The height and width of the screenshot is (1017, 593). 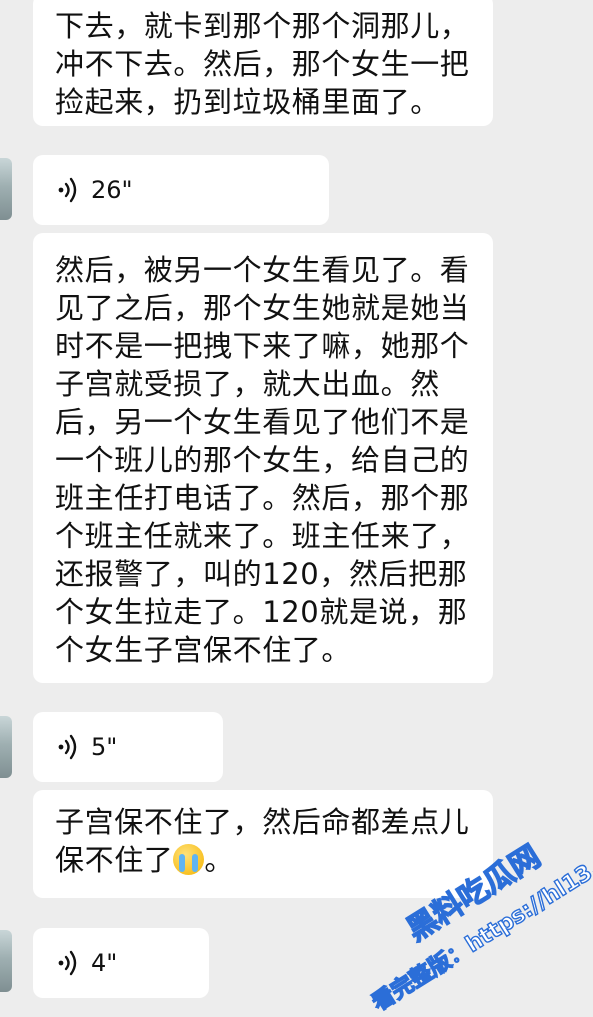 What do you see at coordinates (262, 26) in the screenshot?
I see `message-line: 下去，就卡到那个那个洞那儿，` at bounding box center [262, 26].